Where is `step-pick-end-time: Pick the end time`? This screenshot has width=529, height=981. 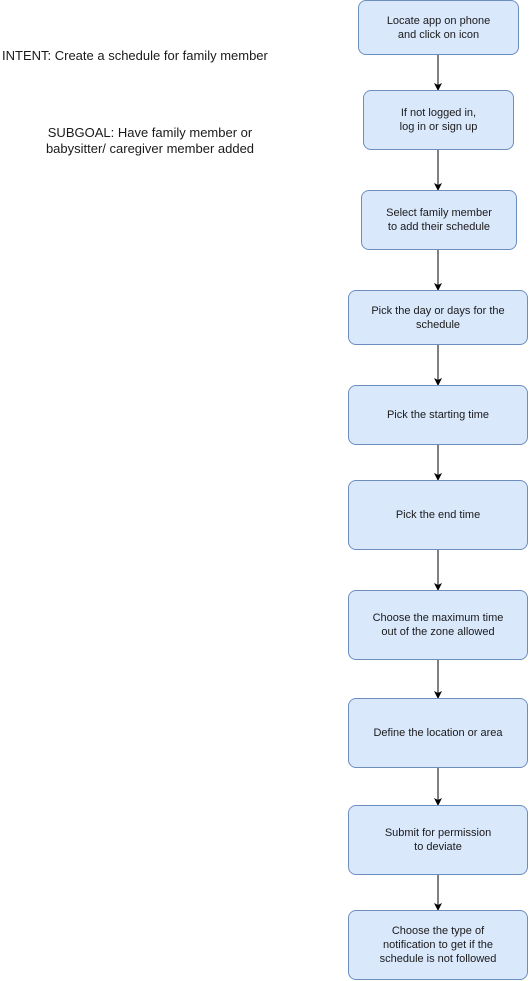
step-pick-end-time: Pick the end time is located at coordinates (438, 515).